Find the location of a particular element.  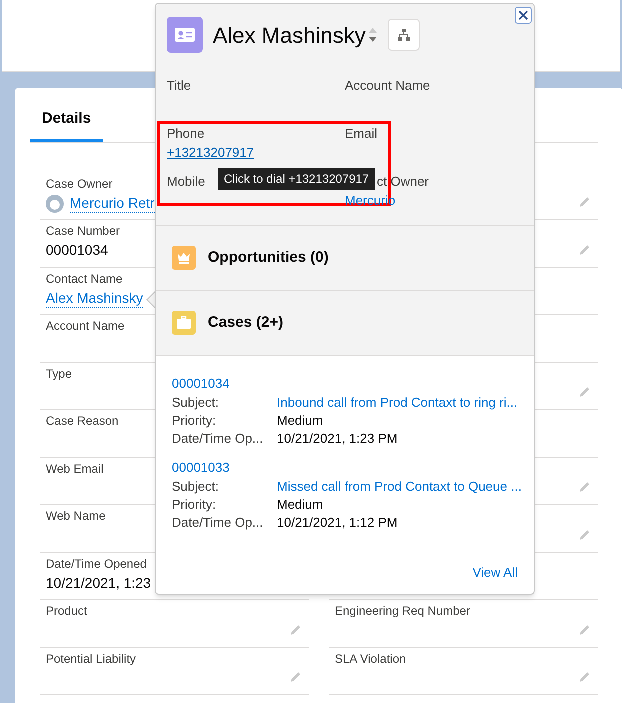

field-link: Alex Mashinsky is located at coordinates (95, 299).